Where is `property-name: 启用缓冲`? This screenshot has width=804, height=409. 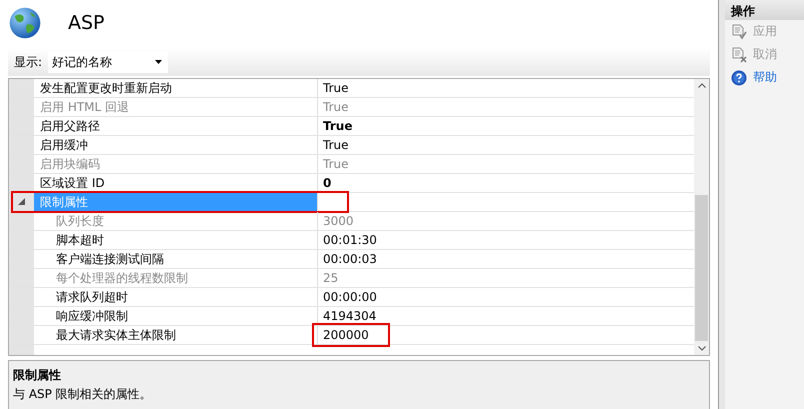
property-name: 启用缓冲 is located at coordinates (176, 145).